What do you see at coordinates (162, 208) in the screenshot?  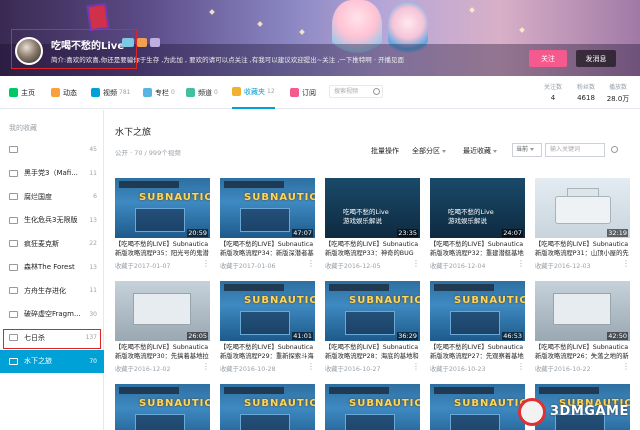 I see `video-thumbnail: SUBNAUTICA 20:59` at bounding box center [162, 208].